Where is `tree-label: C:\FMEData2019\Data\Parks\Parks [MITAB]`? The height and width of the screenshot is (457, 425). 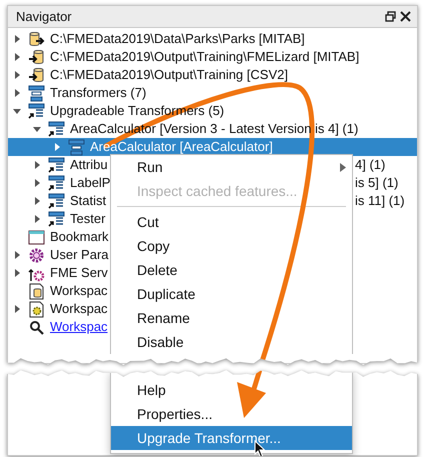
tree-label: C:\FMEData2019\Data\Parks\Parks [MITAB] is located at coordinates (177, 39).